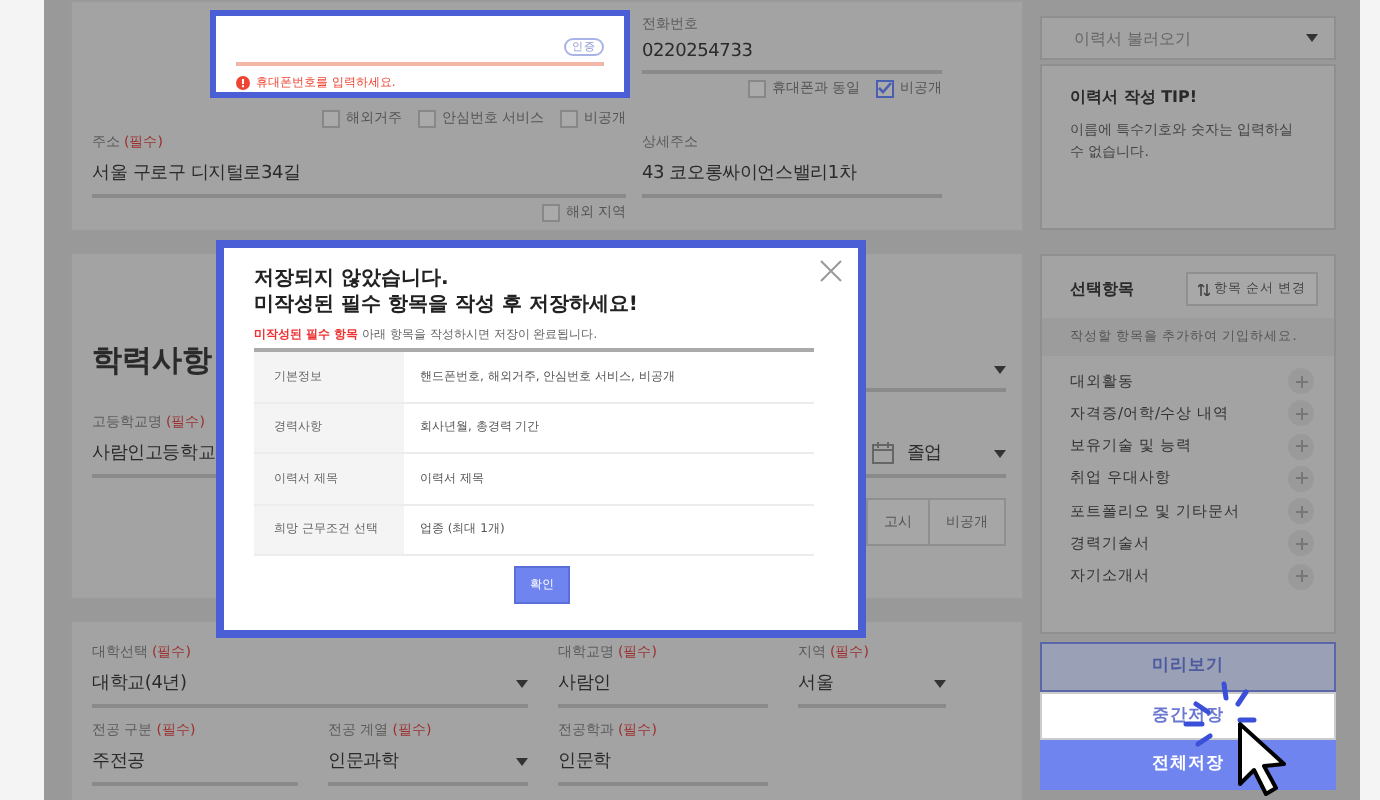 The image size is (1380, 800). Describe the element at coordinates (792, 177) in the screenshot. I see `input-field: 43 코오롱싸이언스밸리1차` at that location.